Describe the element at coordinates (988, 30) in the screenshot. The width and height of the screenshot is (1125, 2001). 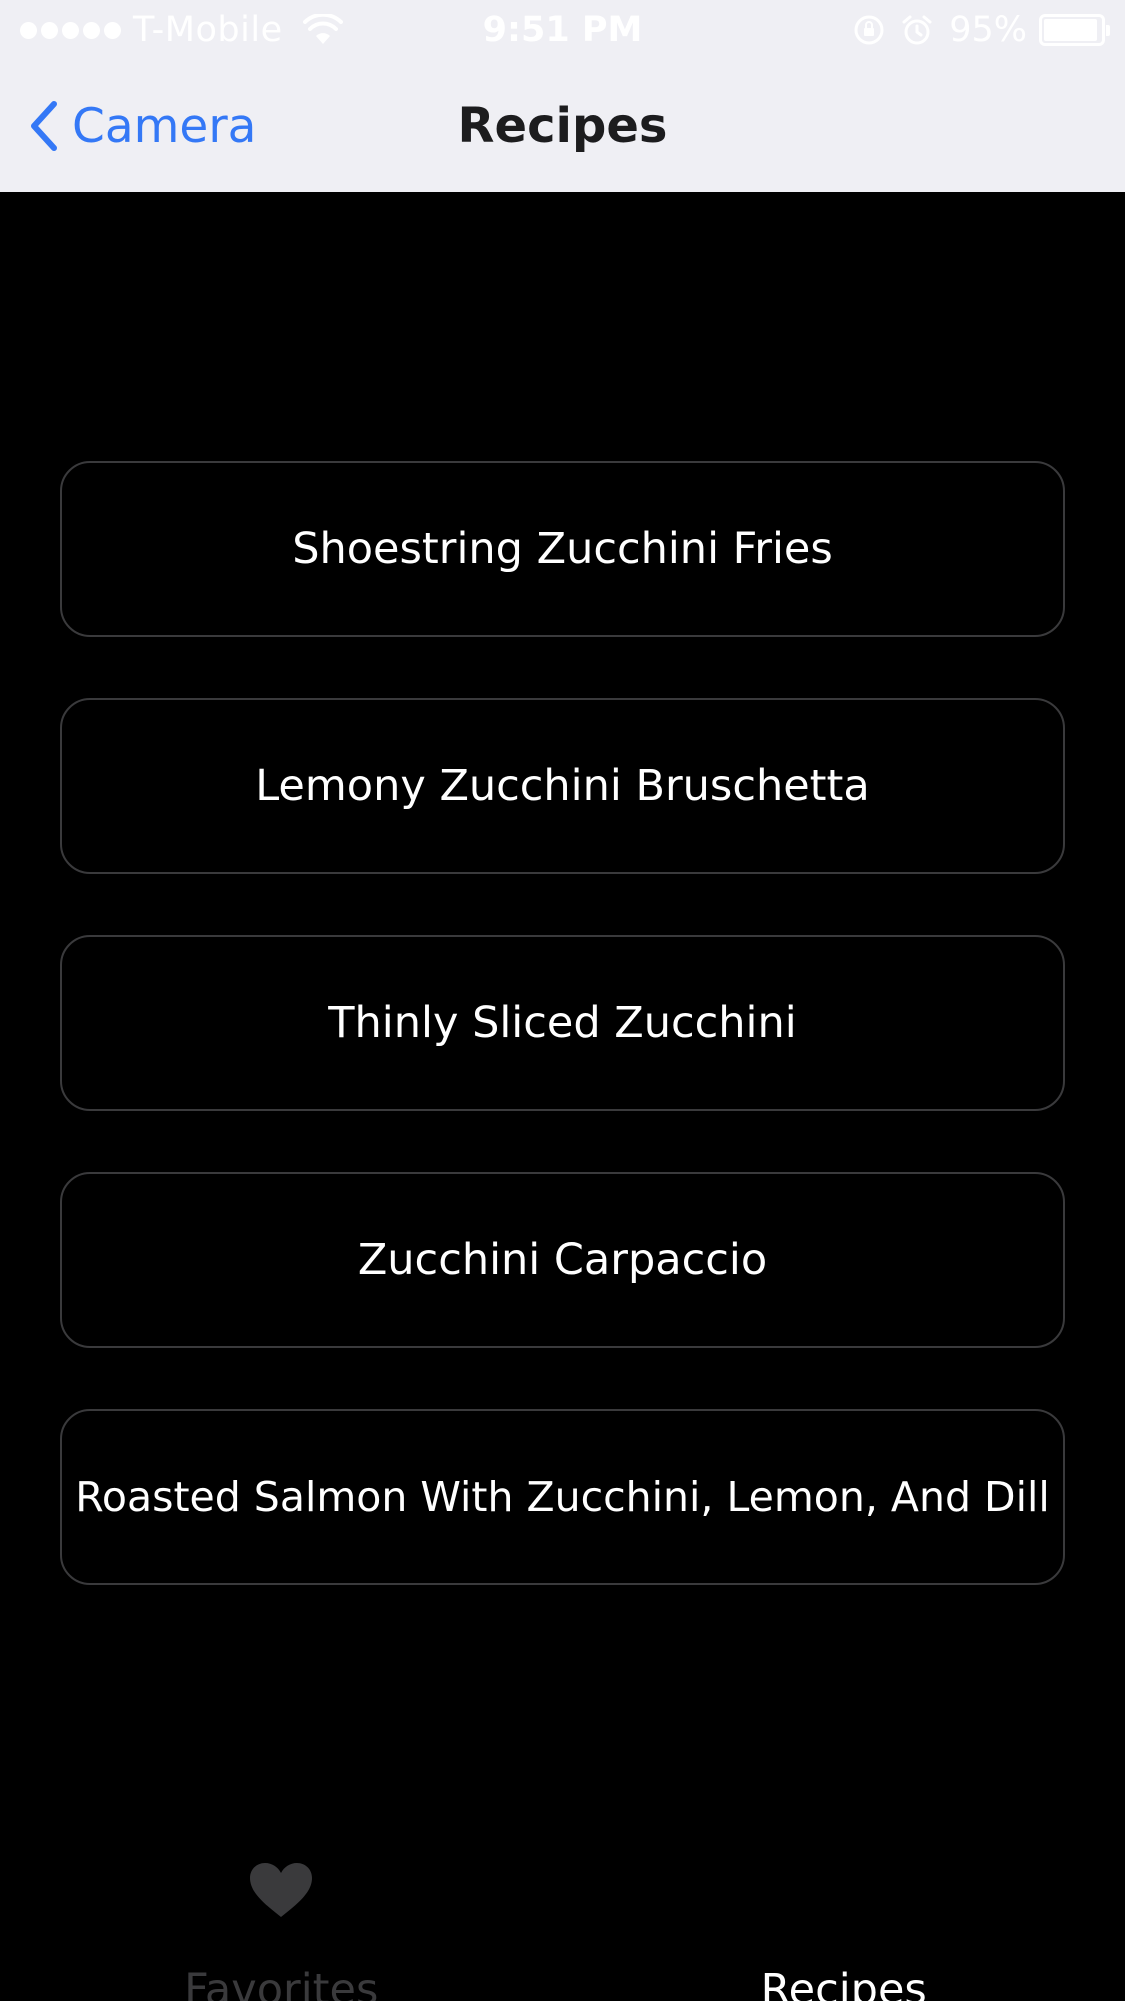
I see `battery-percent: 95%` at that location.